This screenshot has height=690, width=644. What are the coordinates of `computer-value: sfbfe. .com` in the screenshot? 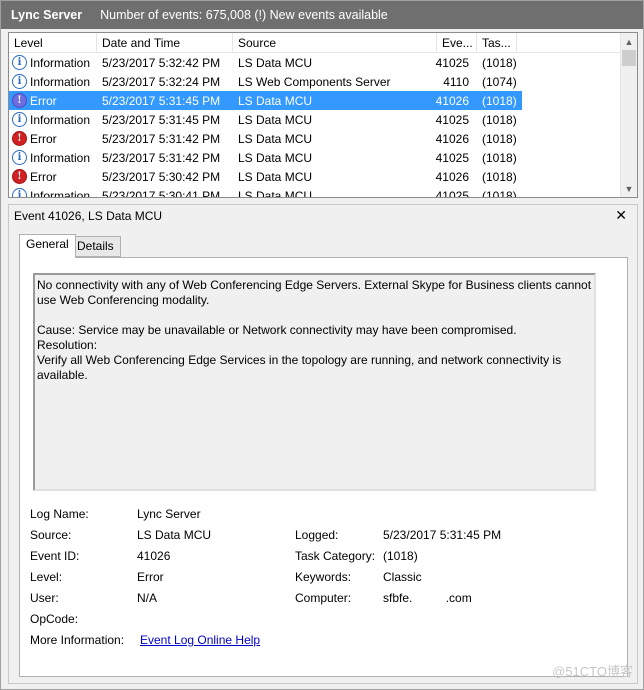 It's located at (427, 598).